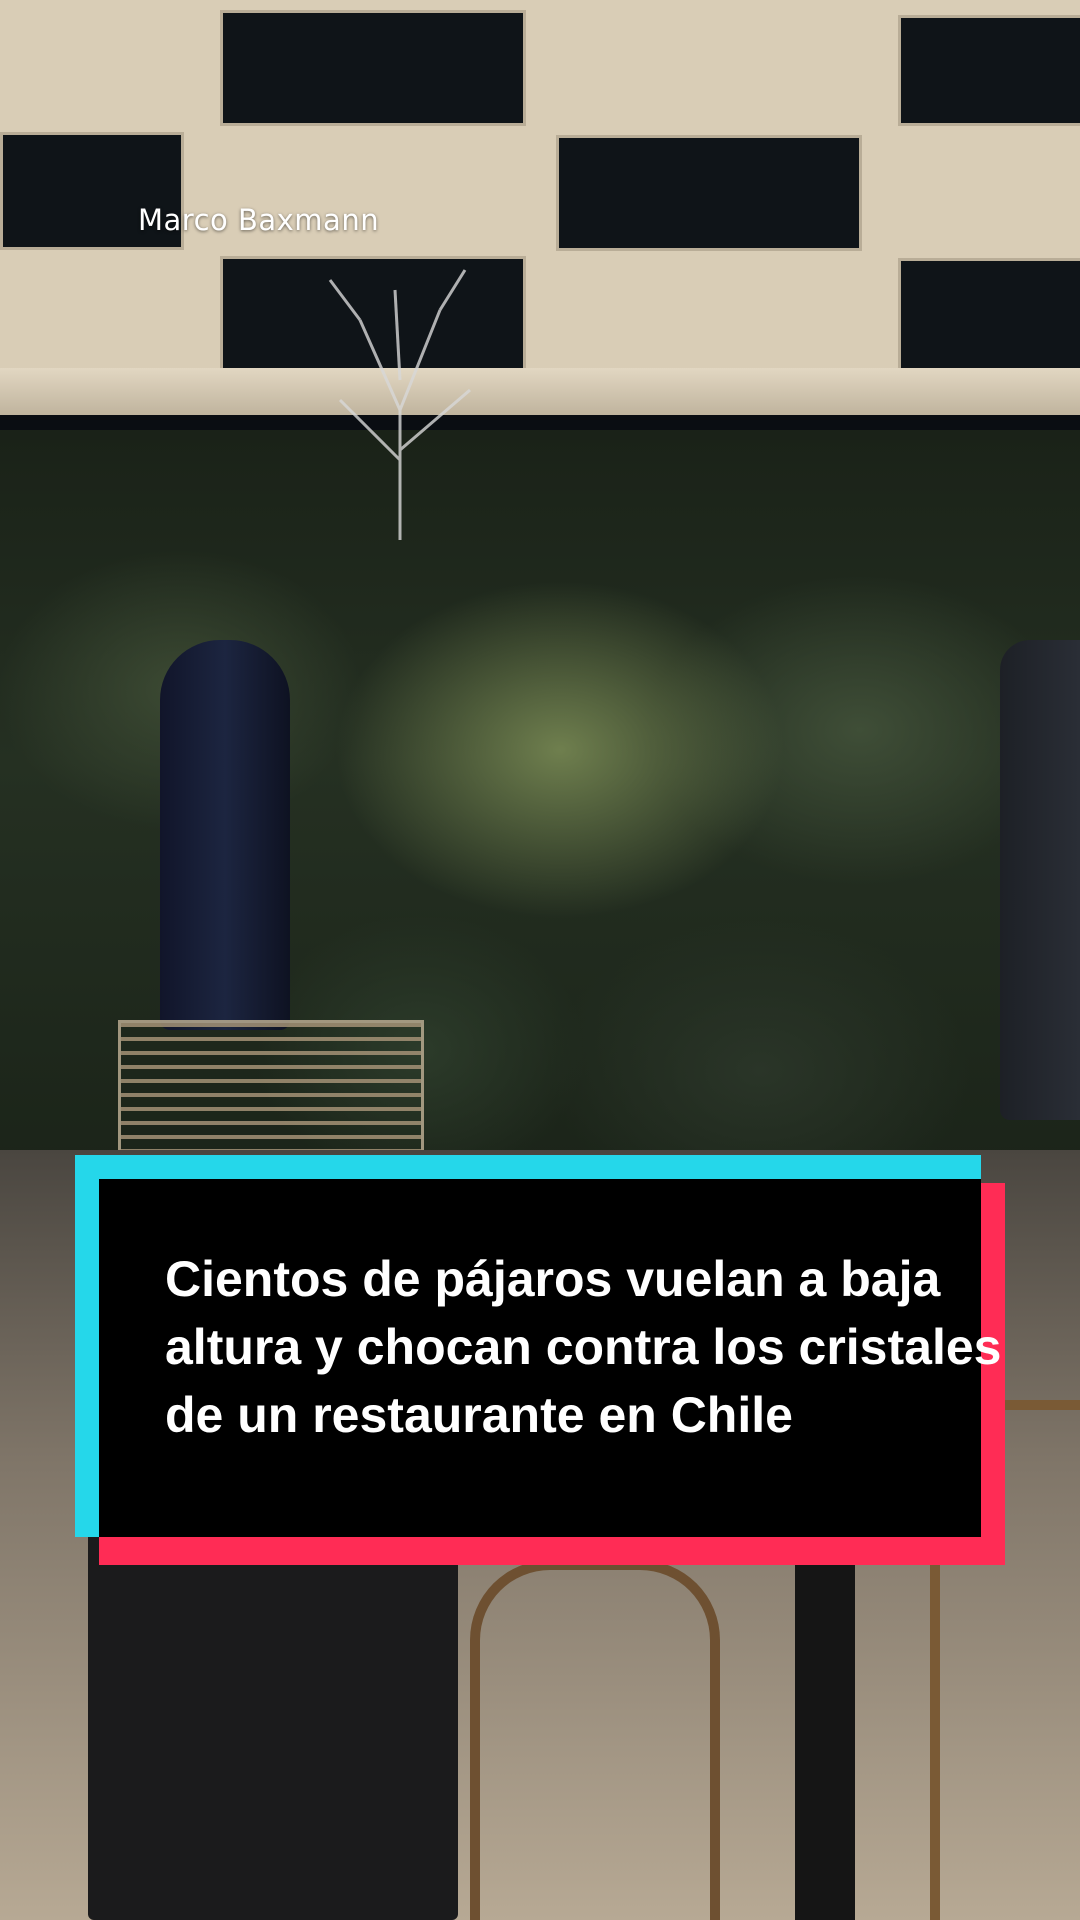 This screenshot has height=1920, width=1080. I want to click on ceiling-beam, so click(540, 392).